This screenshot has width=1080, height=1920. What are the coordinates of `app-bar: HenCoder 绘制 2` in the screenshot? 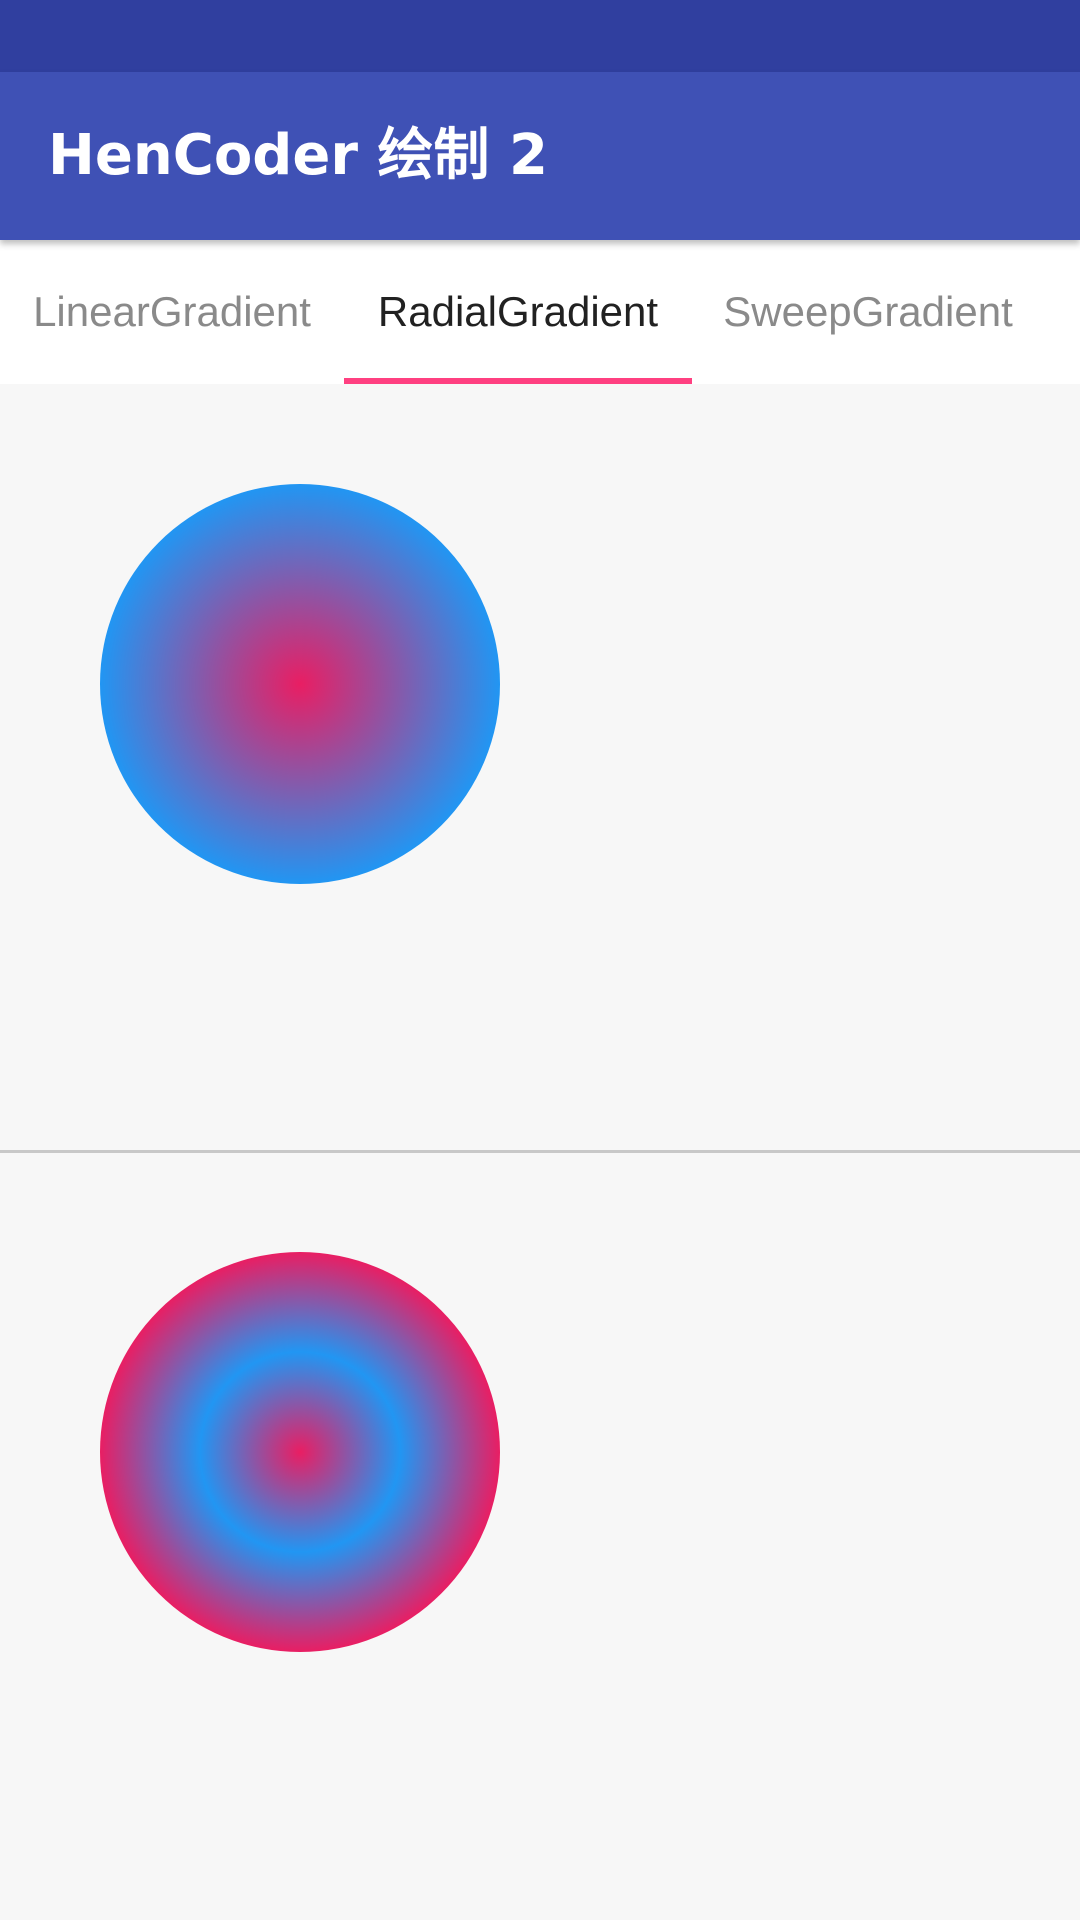 It's located at (540, 156).